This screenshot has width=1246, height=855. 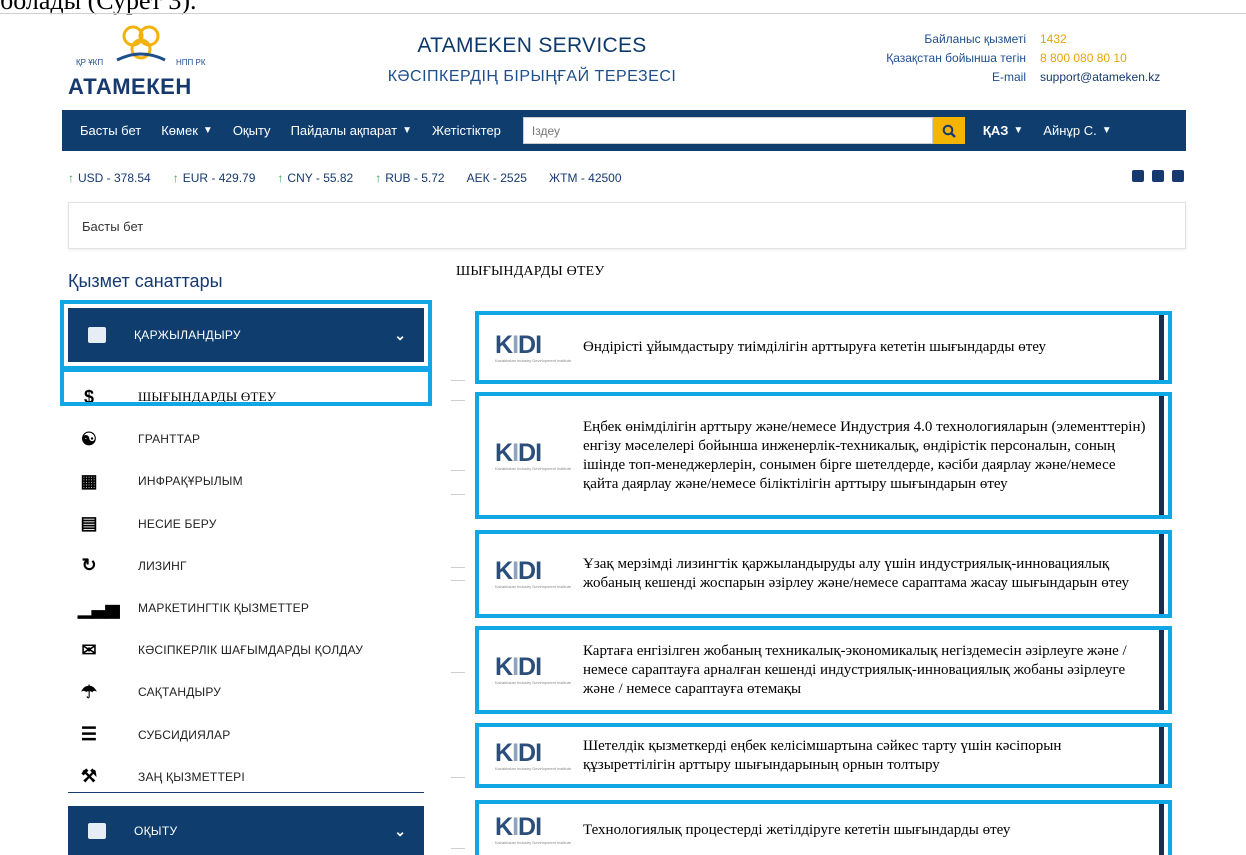 I want to click on nav-achievements: Жетістіктер, so click(x=466, y=130).